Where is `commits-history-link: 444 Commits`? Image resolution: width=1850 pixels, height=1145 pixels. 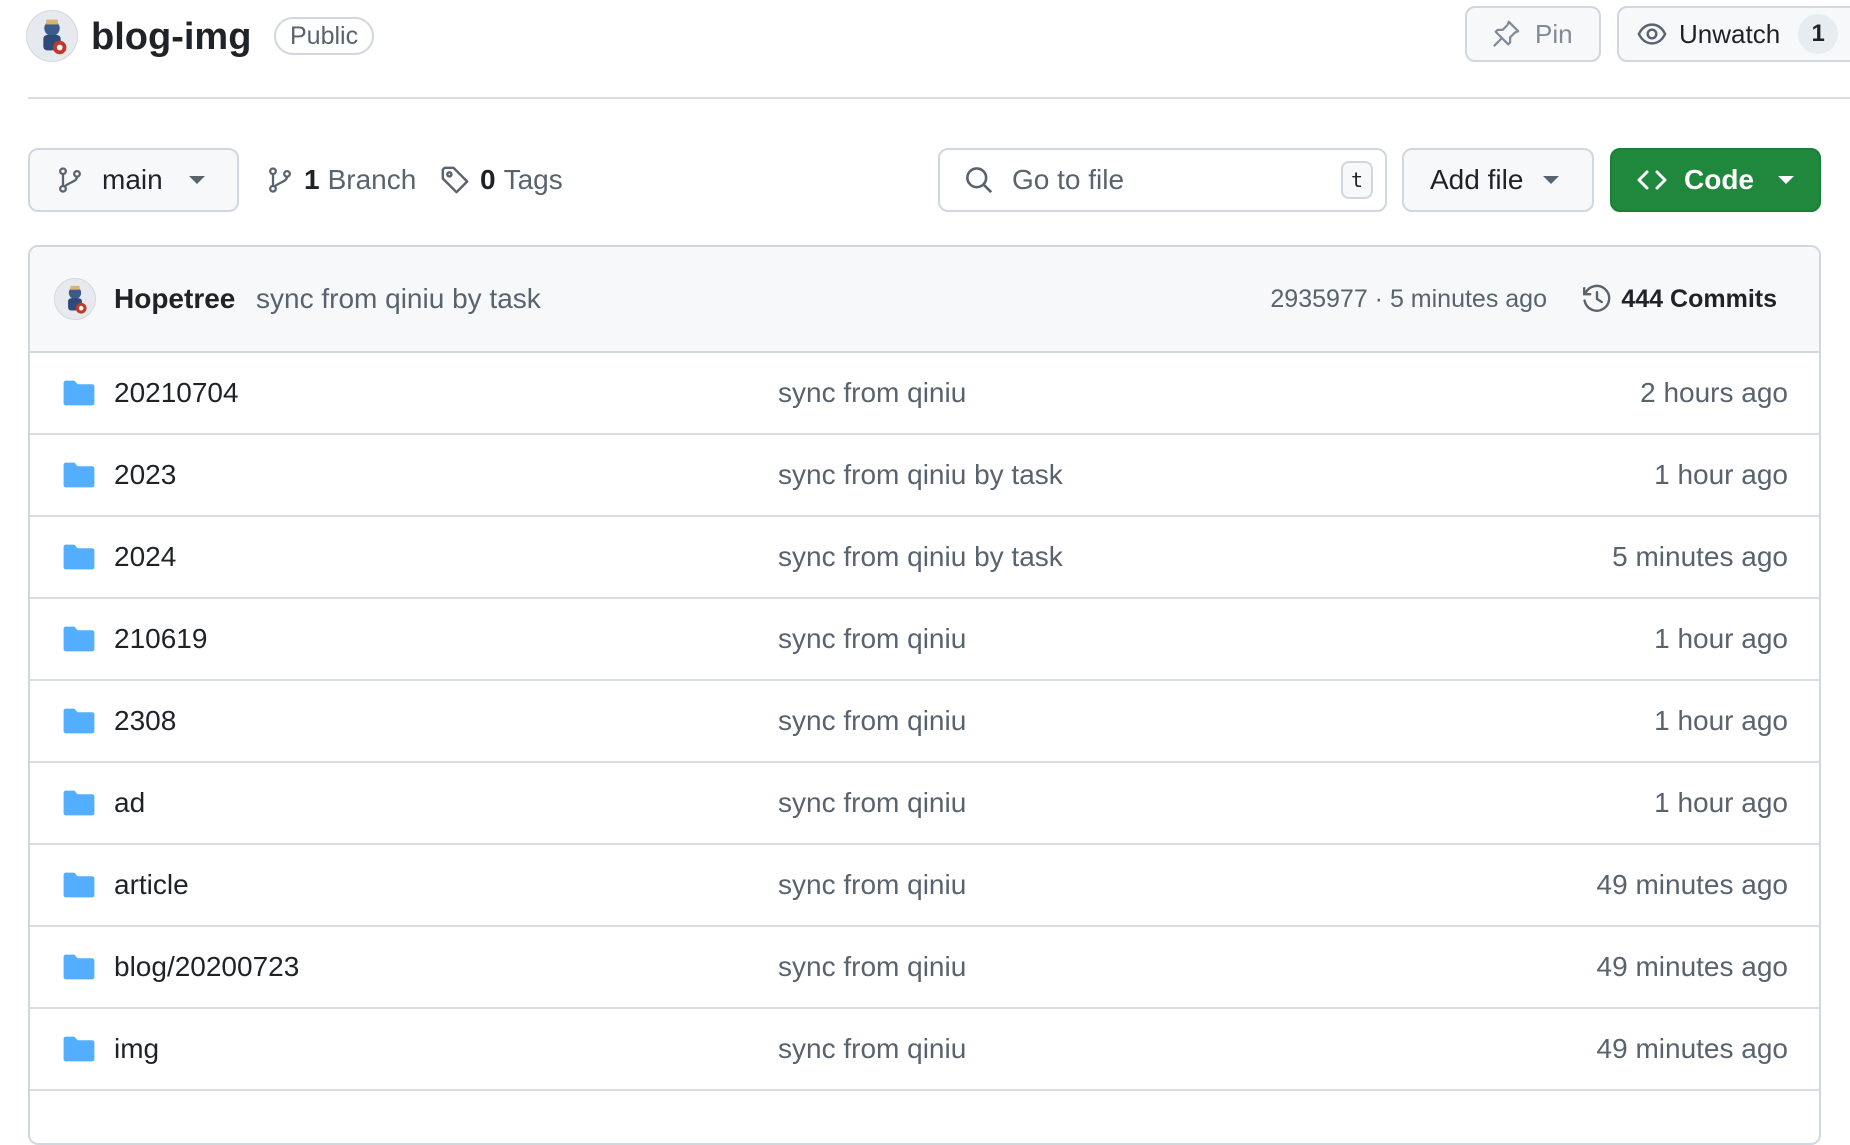 commits-history-link: 444 Commits is located at coordinates (1679, 299).